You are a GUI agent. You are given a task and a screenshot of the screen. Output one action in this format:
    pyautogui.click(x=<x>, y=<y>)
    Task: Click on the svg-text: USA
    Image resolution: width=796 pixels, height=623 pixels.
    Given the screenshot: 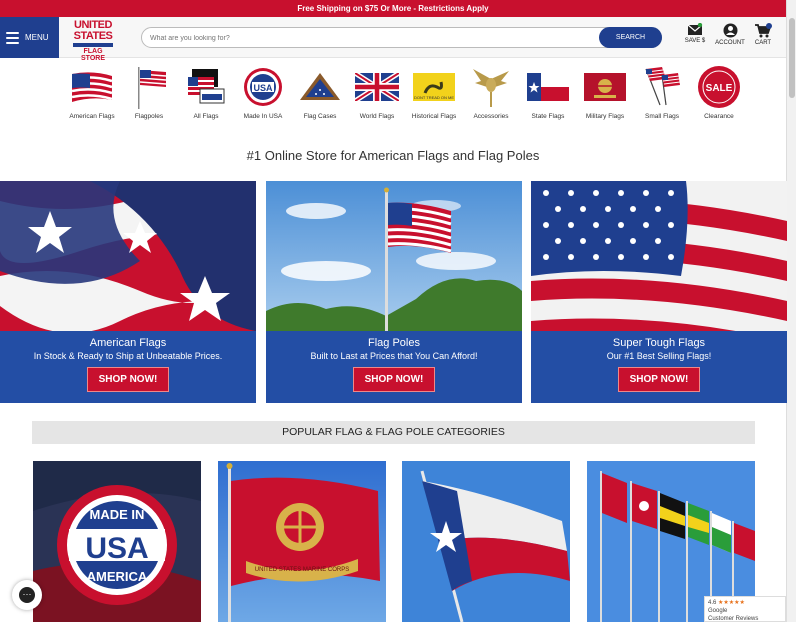 What is the action you would take?
    pyautogui.click(x=263, y=88)
    